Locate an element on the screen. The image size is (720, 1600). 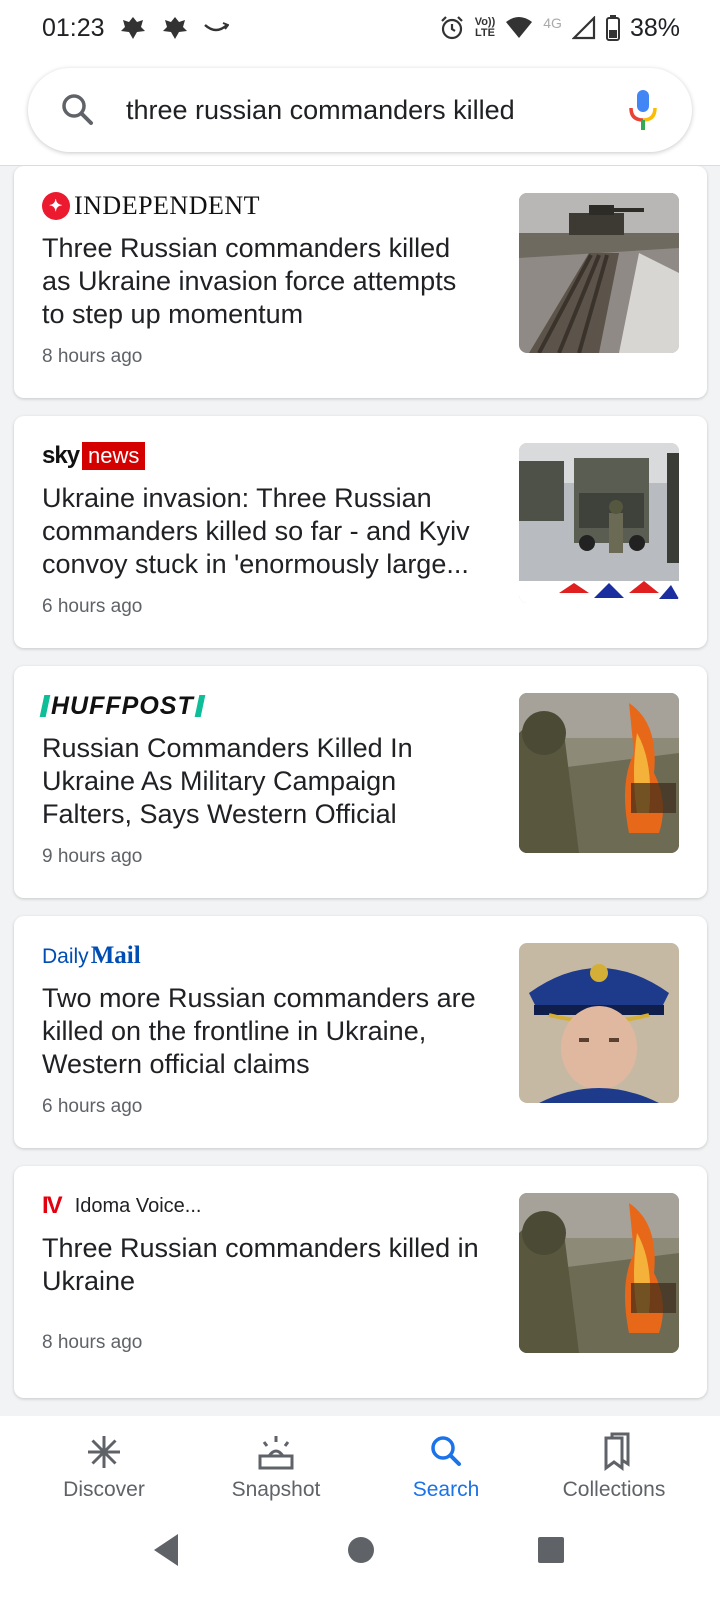
nav-discover: Discover is located at coordinates (104, 1462).